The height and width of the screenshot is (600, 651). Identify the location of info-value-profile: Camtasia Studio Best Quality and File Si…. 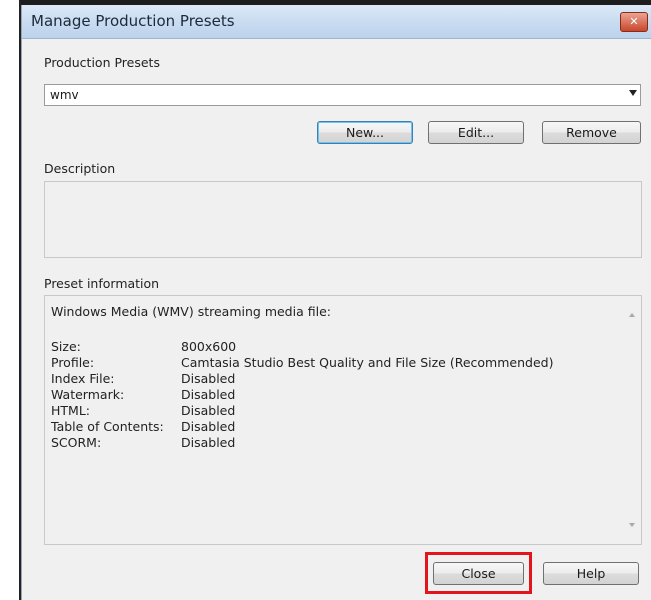
(367, 362).